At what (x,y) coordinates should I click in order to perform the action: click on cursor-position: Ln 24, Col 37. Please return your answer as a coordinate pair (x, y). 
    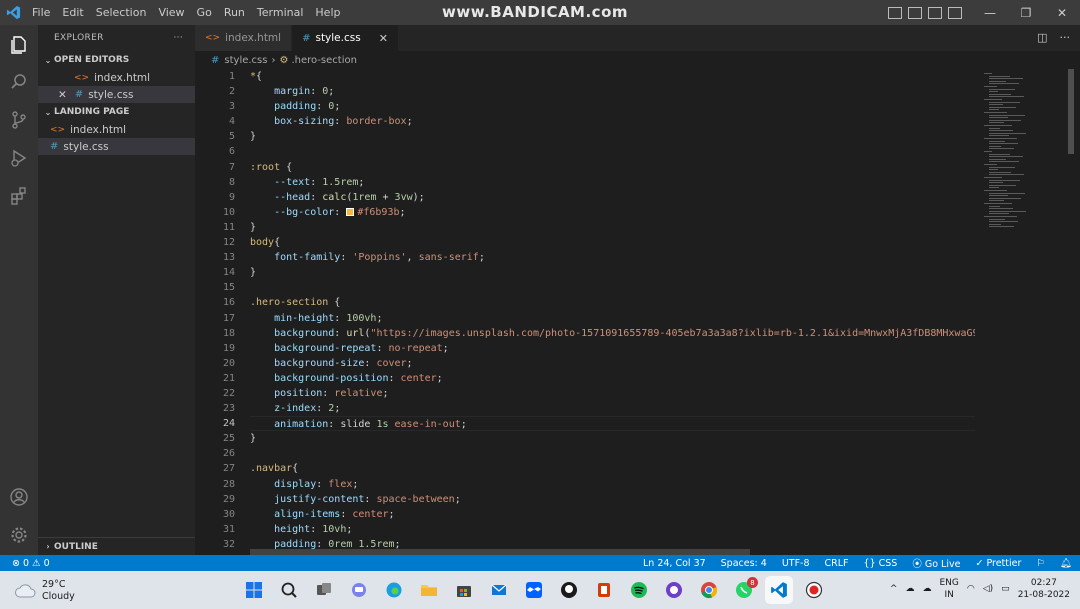
    Looking at the image, I should click on (674, 563).